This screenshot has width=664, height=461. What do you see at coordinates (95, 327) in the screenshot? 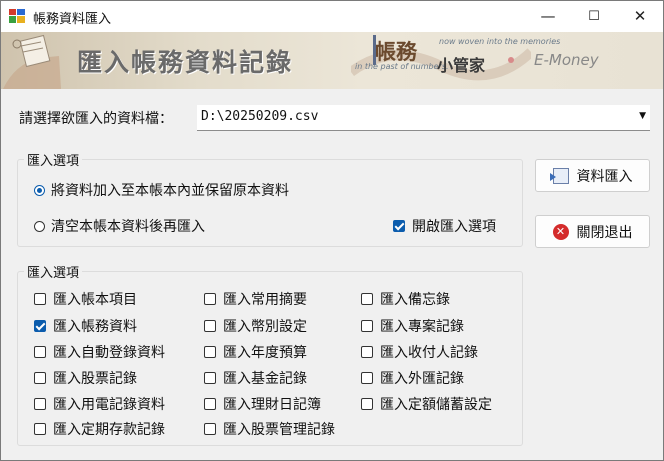
I see `checkbox-label: 匯入帳務資料` at bounding box center [95, 327].